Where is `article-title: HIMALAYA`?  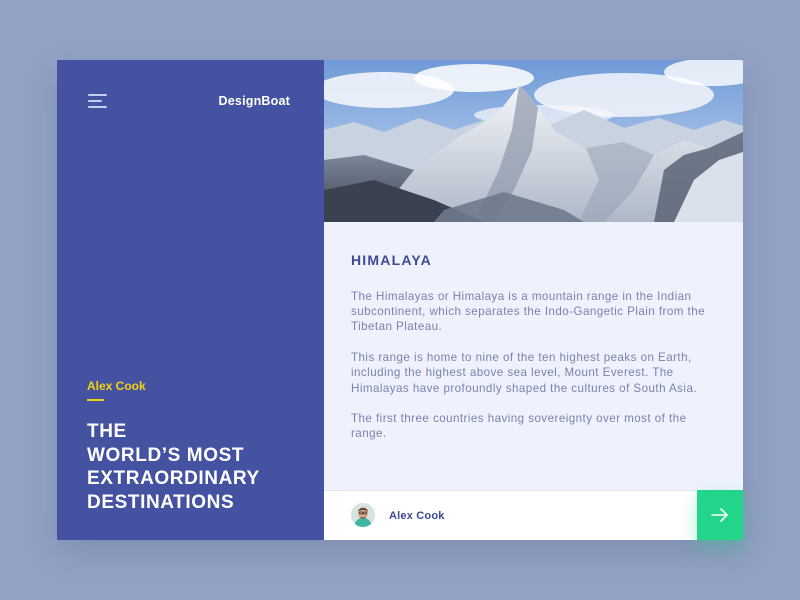 article-title: HIMALAYA is located at coordinates (391, 260).